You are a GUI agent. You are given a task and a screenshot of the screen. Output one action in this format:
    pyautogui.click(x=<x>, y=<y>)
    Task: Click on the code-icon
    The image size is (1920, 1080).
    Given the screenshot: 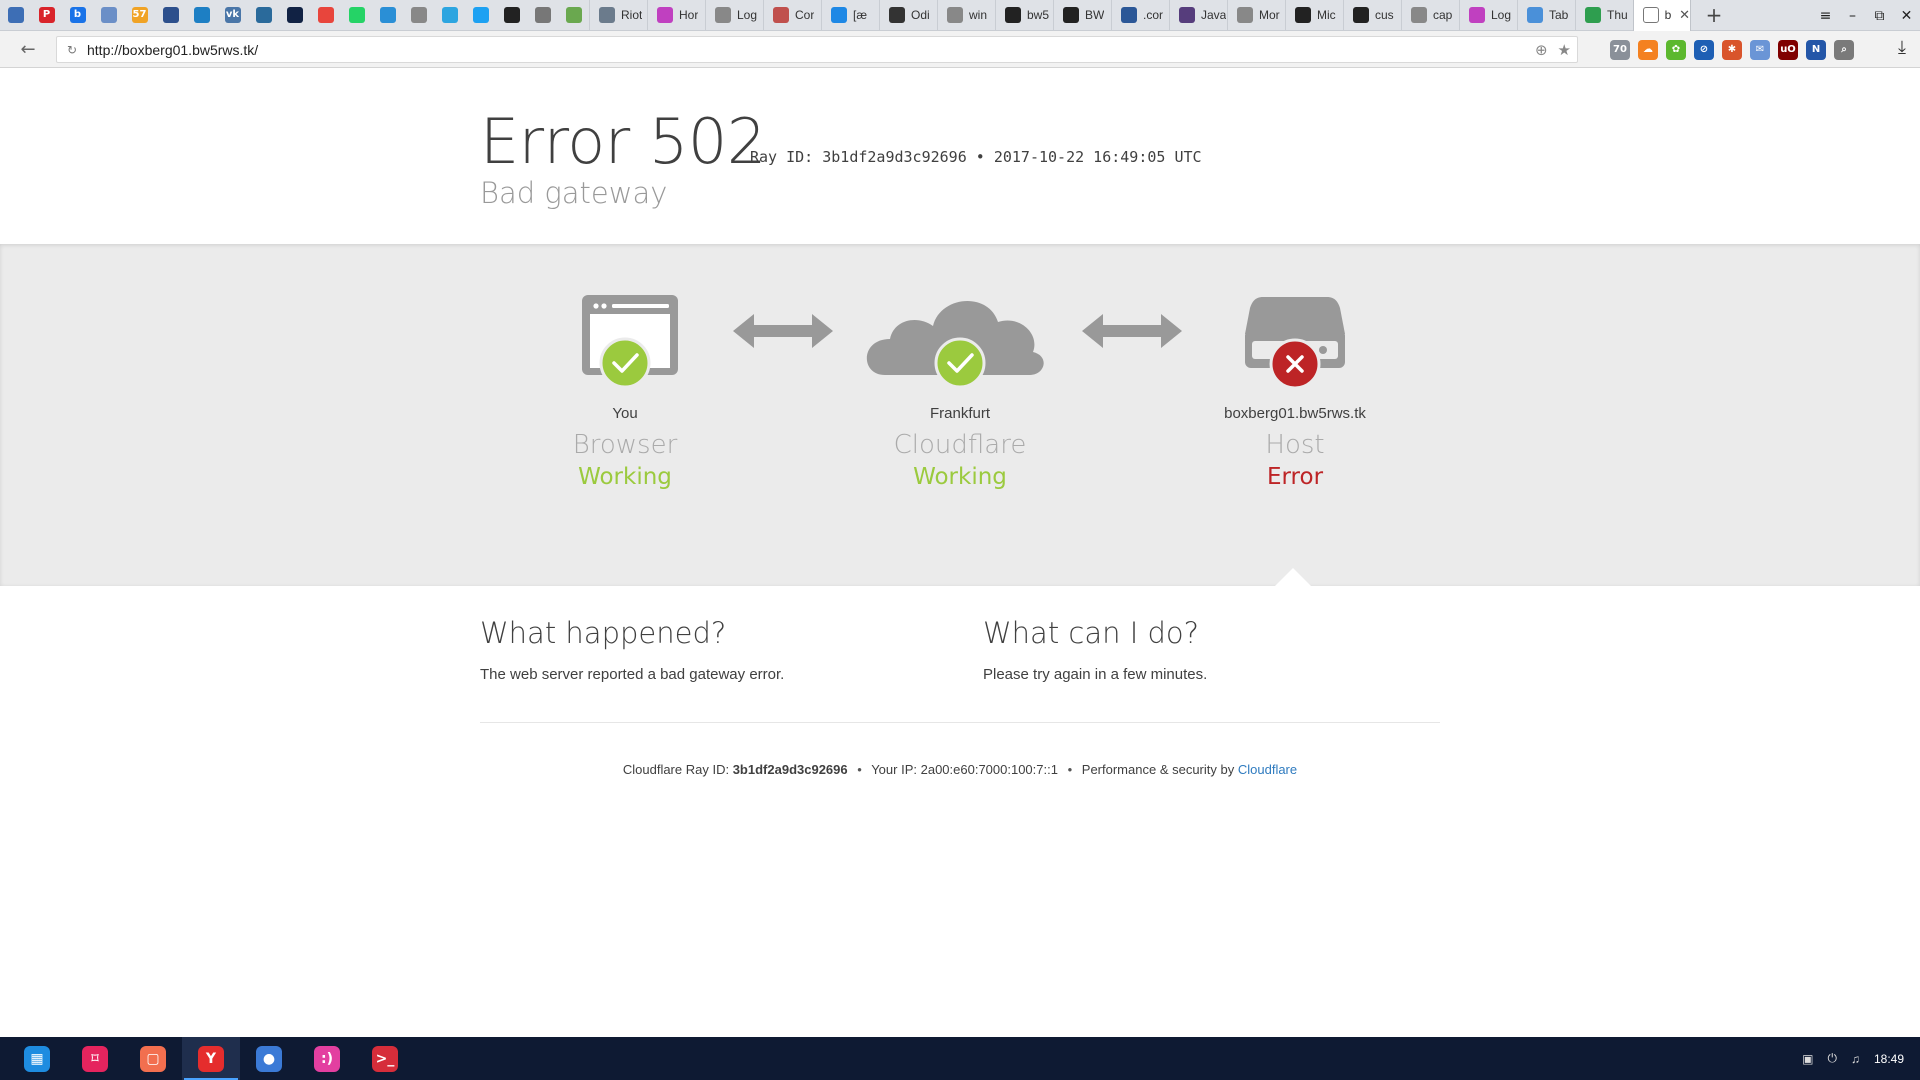 What is the action you would take?
    pyautogui.click(x=897, y=15)
    